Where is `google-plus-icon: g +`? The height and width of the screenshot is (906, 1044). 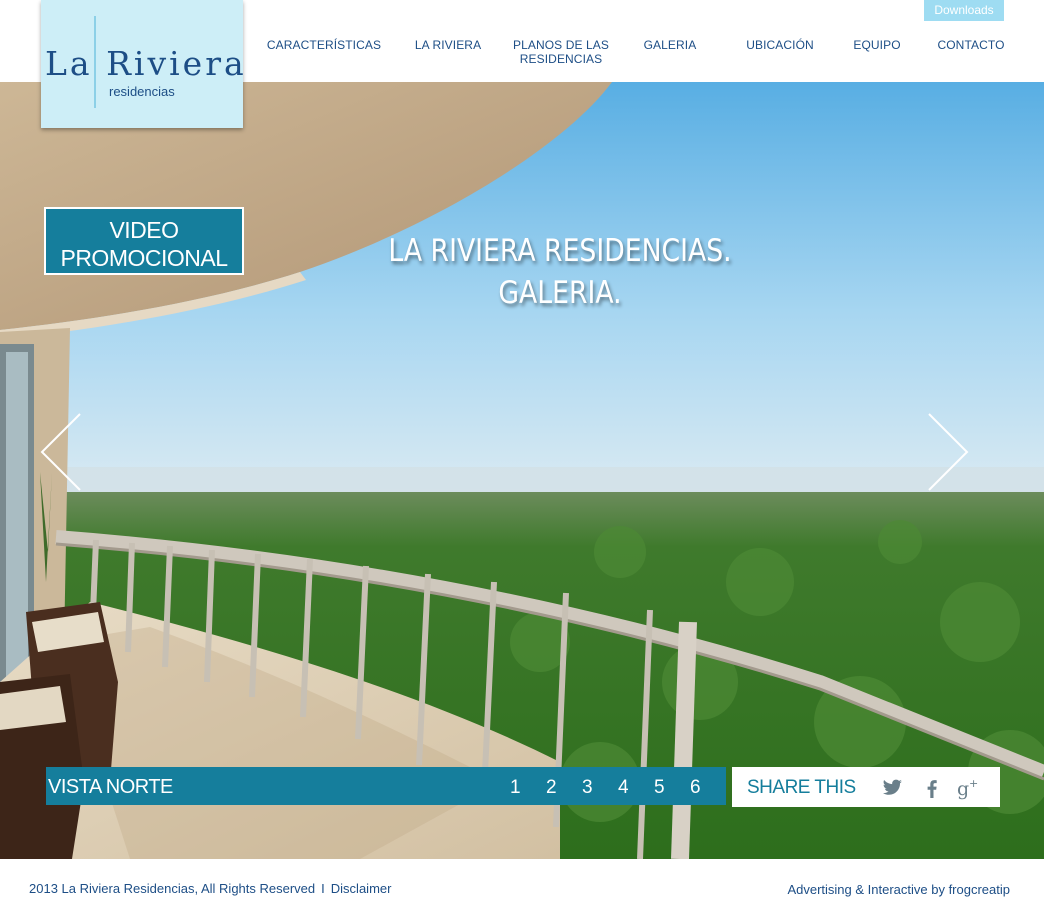 google-plus-icon: g + is located at coordinates (968, 788).